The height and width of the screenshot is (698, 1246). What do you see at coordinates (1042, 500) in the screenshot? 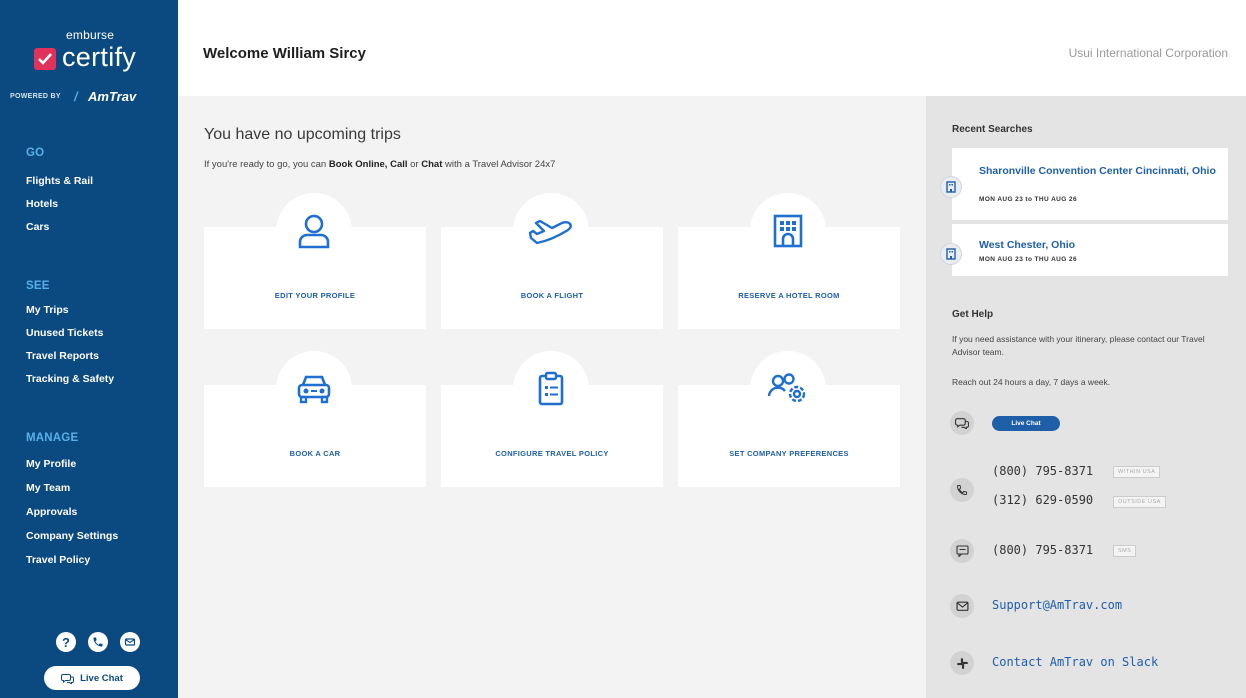
I see `phone-outside-usa: (312) 629-0590` at bounding box center [1042, 500].